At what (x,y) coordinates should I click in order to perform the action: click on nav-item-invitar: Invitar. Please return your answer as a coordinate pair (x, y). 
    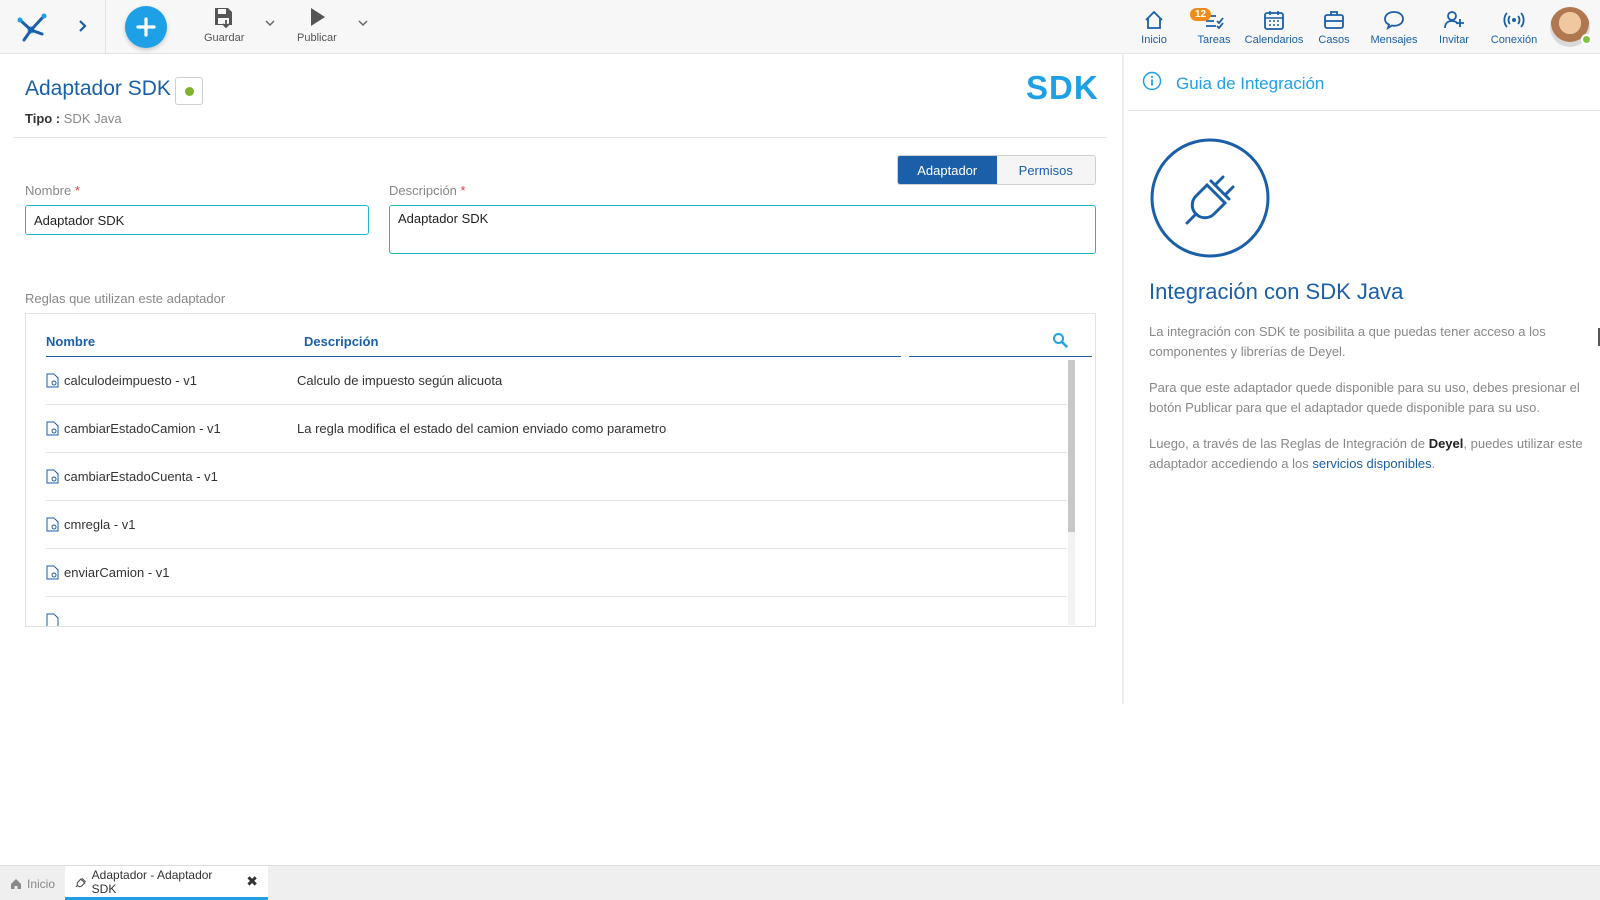
    Looking at the image, I should click on (1454, 27).